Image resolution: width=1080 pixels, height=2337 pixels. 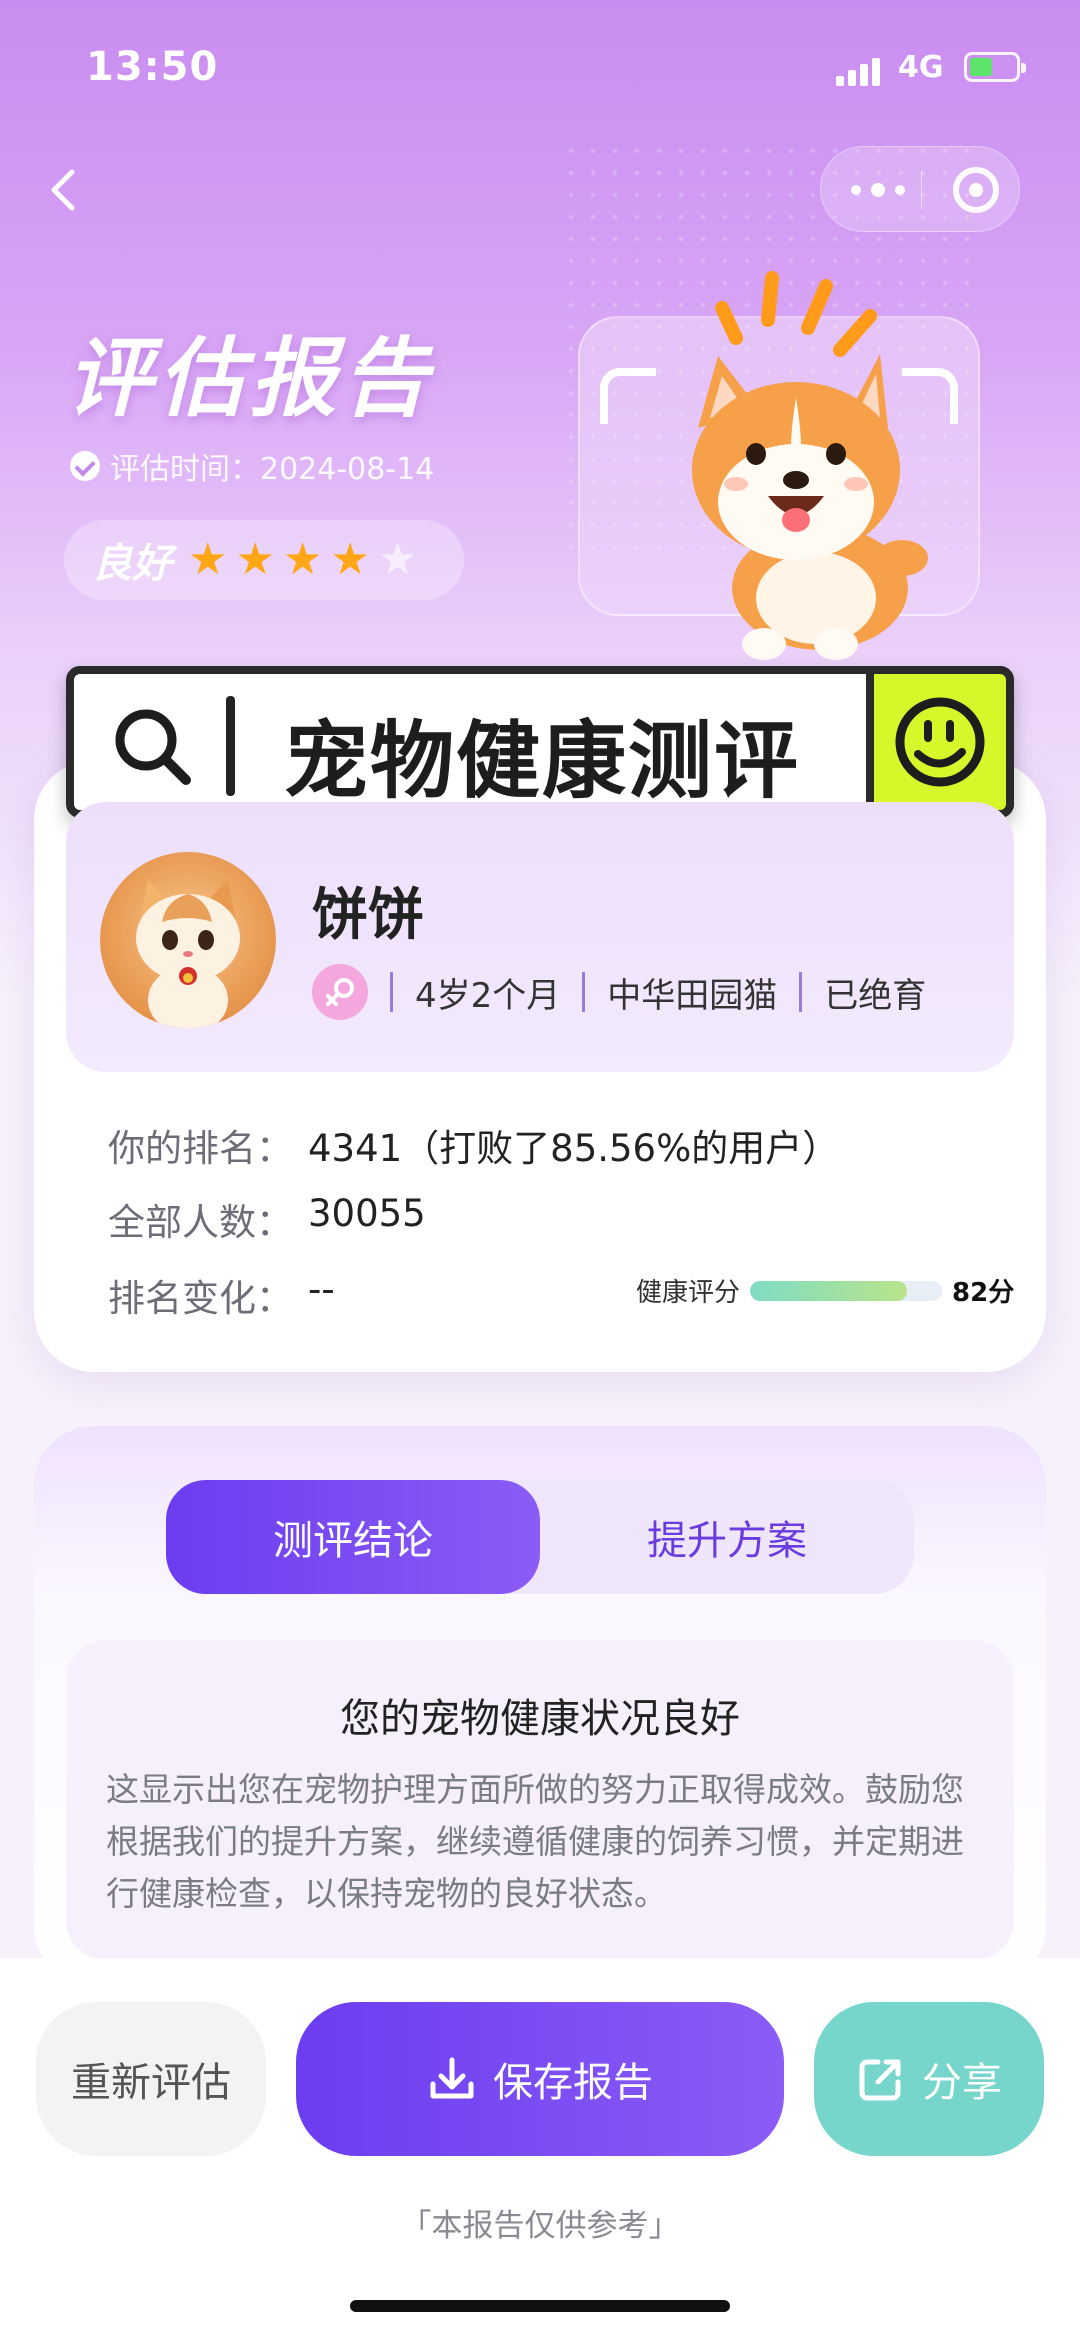 I want to click on cat-avatar-image, so click(x=188, y=954).